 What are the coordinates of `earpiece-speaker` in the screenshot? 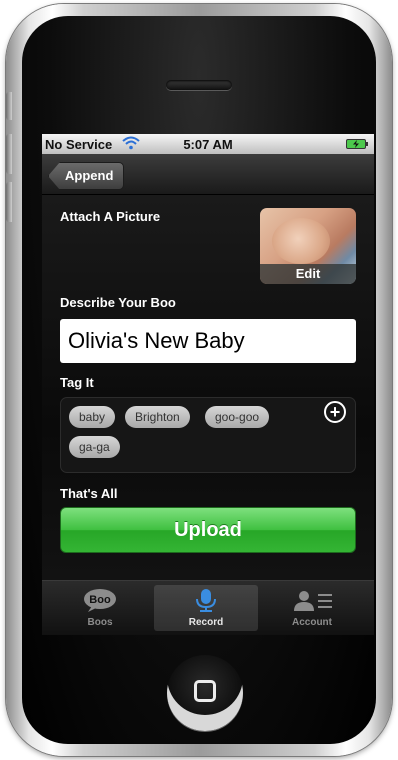 It's located at (199, 85).